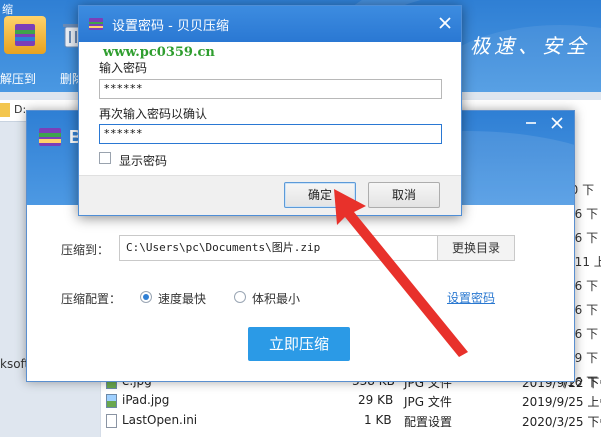 Image resolution: width=601 pixels, height=437 pixels. I want to click on confirm-password-input: ******, so click(270, 134).